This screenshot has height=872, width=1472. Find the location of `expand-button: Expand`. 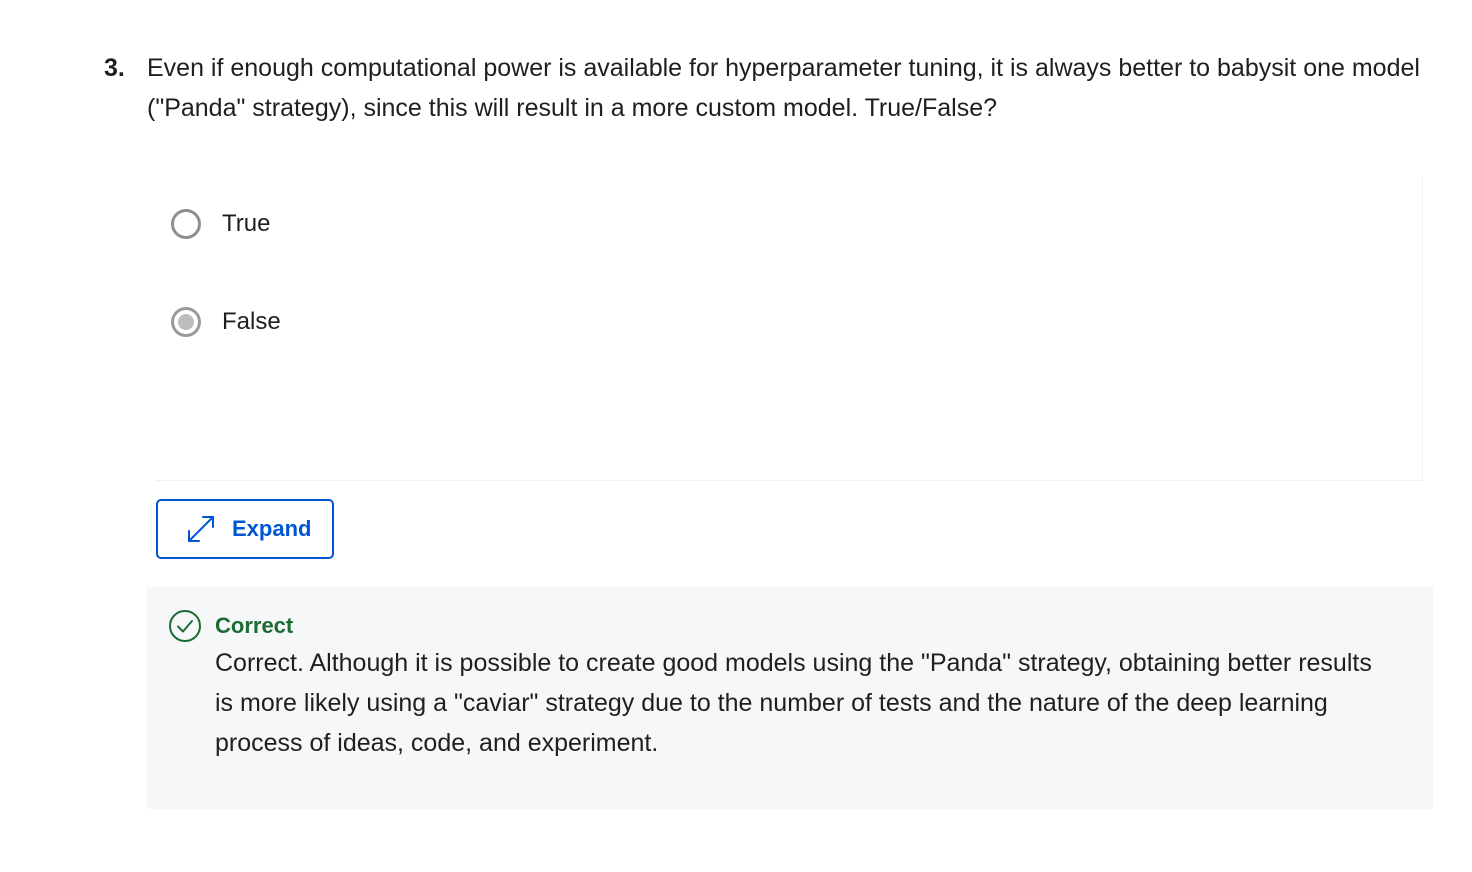

expand-button: Expand is located at coordinates (245, 529).